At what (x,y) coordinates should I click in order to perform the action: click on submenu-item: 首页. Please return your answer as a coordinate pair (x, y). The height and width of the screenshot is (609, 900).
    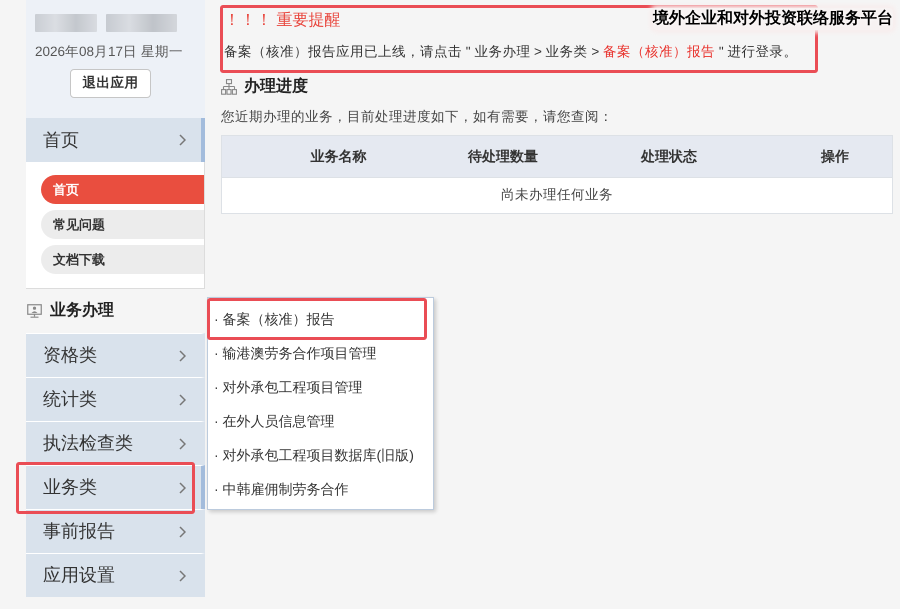
    Looking at the image, I should click on (122, 189).